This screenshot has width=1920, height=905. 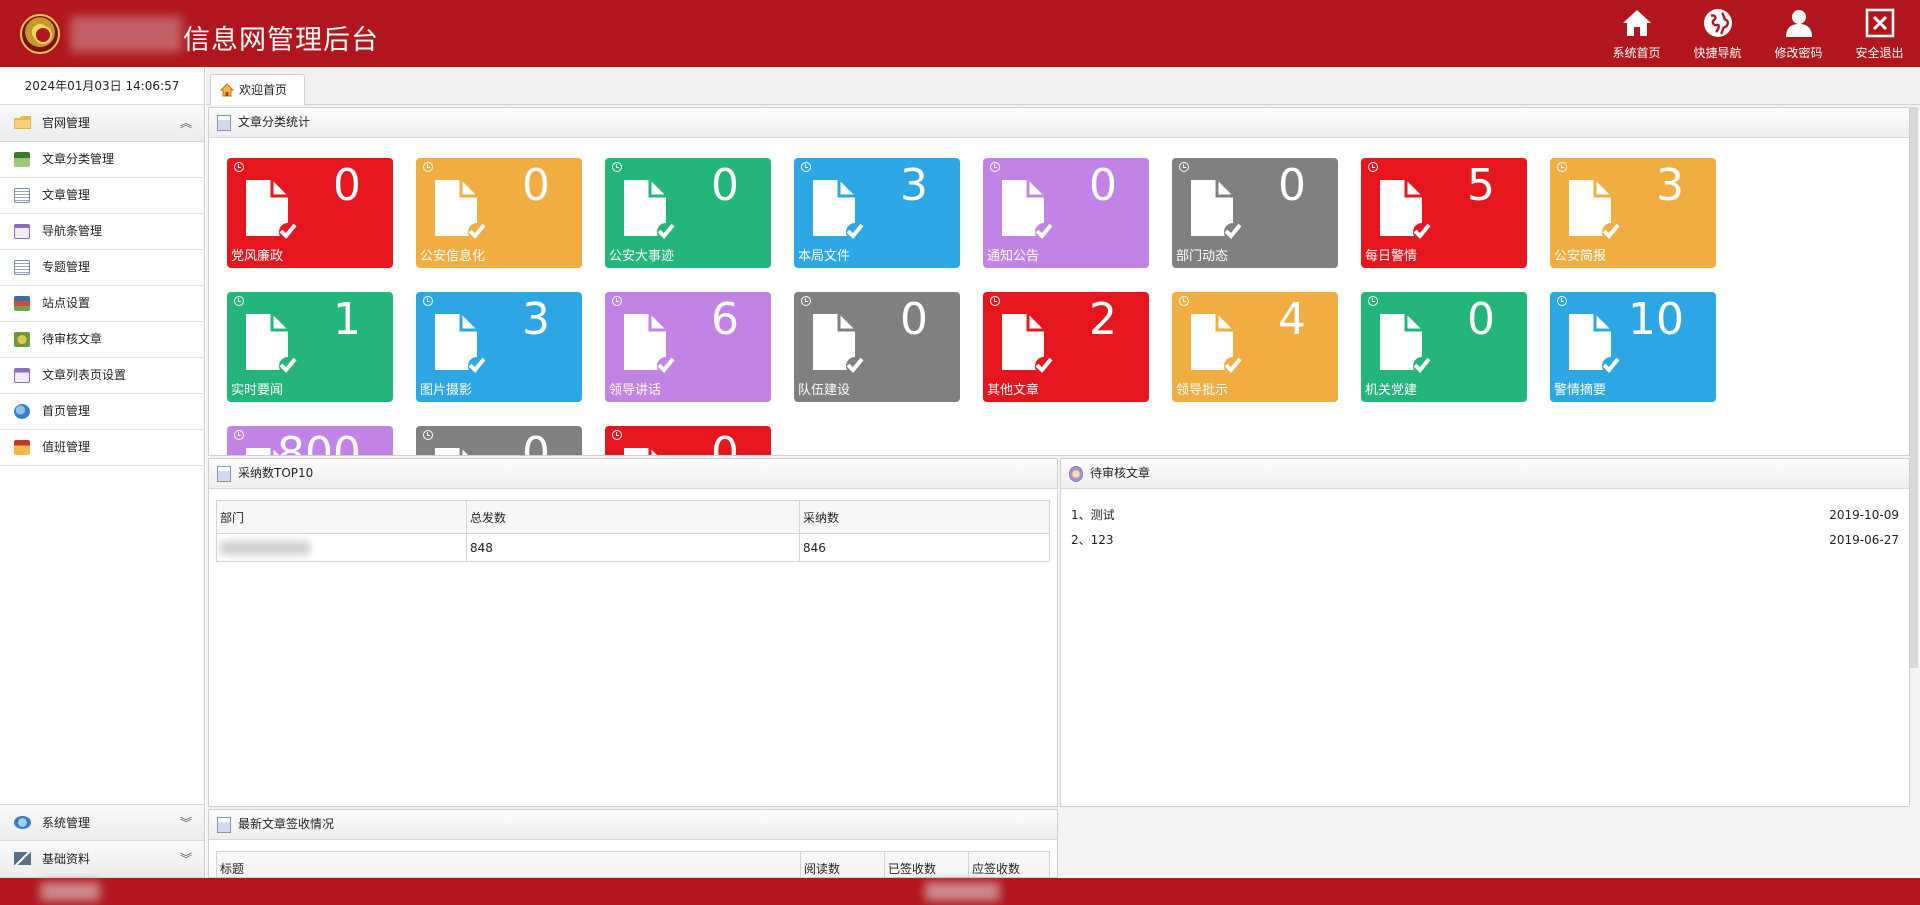 What do you see at coordinates (1292, 319) in the screenshot?
I see `stat-count: 4` at bounding box center [1292, 319].